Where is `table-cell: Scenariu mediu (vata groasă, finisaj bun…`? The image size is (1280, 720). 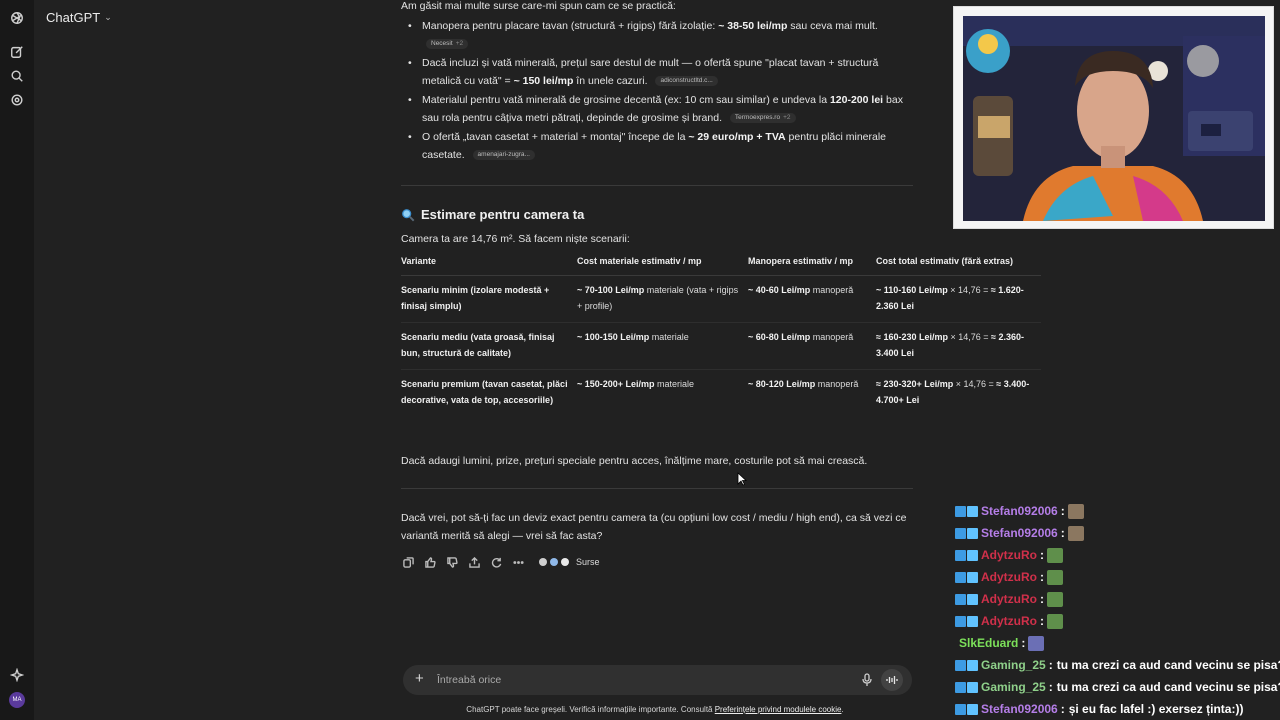 table-cell: Scenariu mediu (vata groasă, finisaj bun… is located at coordinates (489, 346).